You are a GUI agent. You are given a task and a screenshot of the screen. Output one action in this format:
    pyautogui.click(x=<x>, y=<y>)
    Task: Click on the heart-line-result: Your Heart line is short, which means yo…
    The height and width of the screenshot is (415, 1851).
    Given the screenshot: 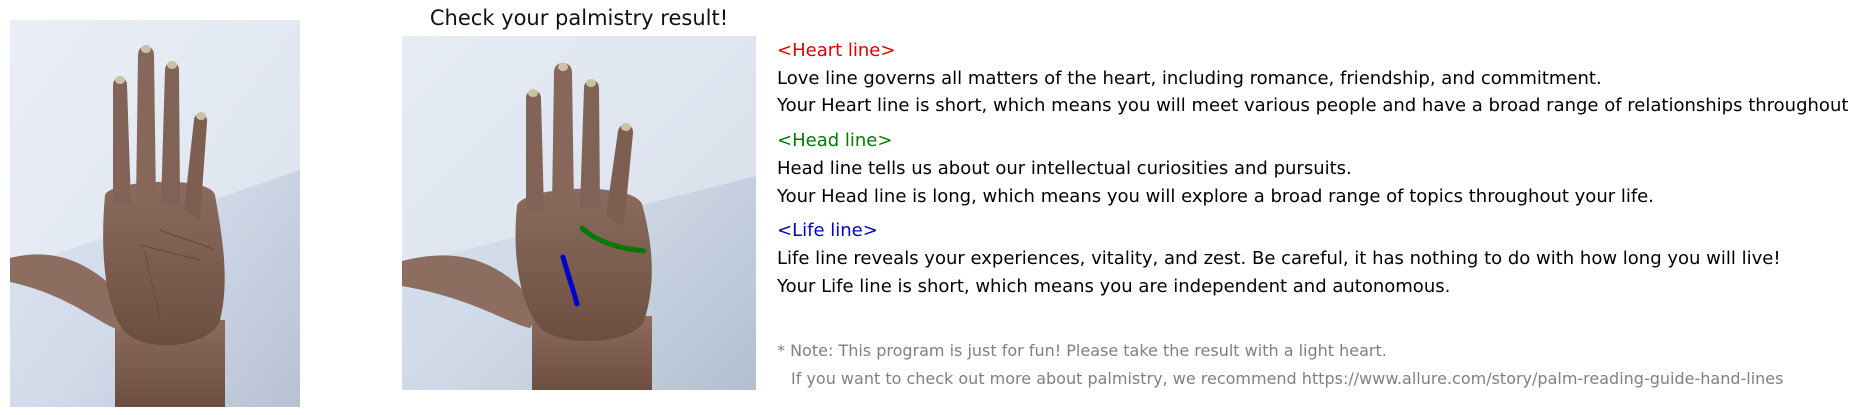 What is the action you would take?
    pyautogui.click(x=1314, y=105)
    